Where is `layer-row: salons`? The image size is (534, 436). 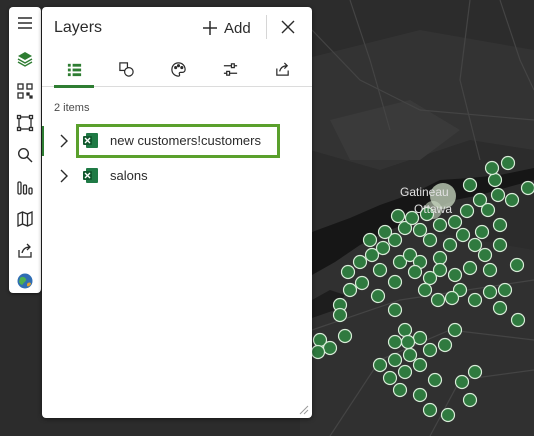 layer-row: salons is located at coordinates (177, 176).